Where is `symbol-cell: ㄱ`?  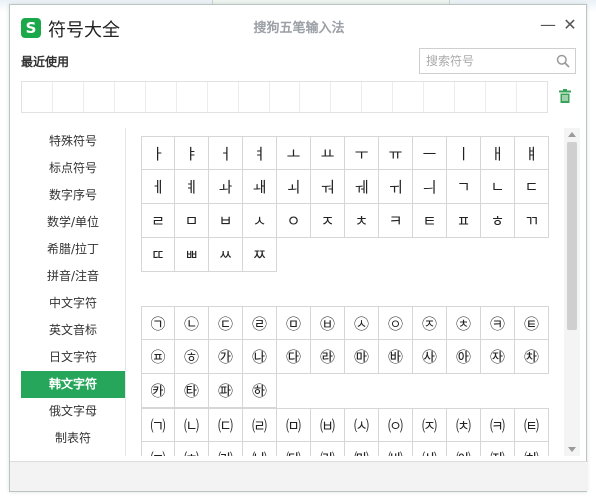
symbol-cell: ㄱ is located at coordinates (464, 187).